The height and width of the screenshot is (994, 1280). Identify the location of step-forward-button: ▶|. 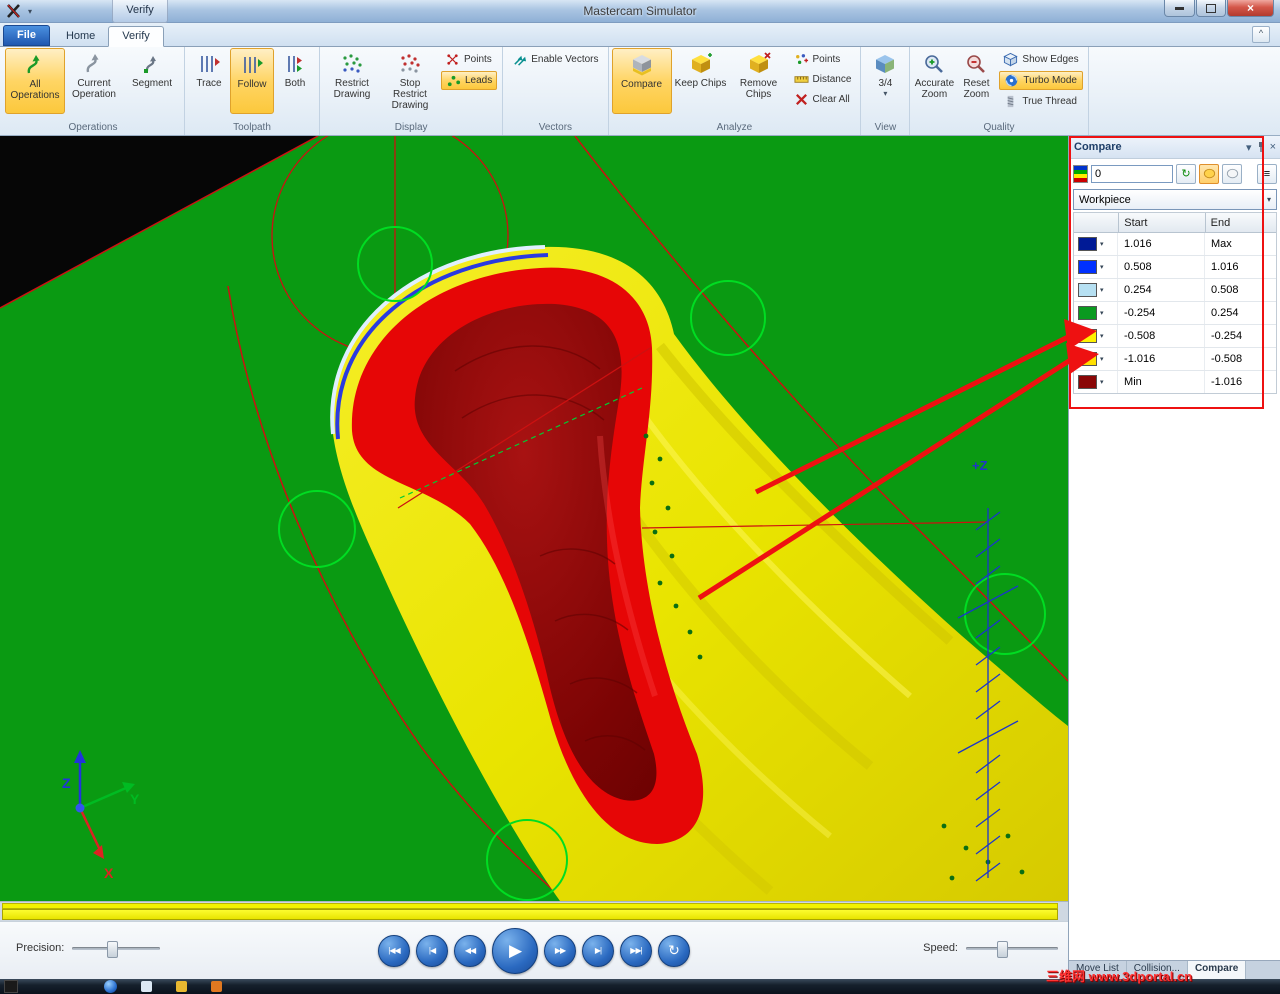
(598, 950).